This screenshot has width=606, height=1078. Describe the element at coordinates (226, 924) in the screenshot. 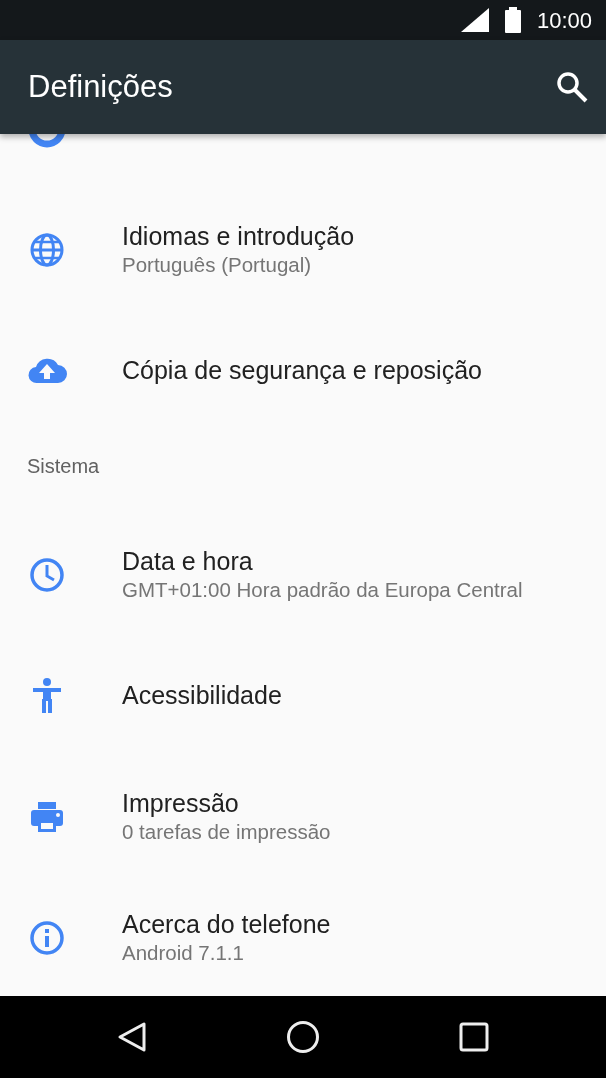

I see `item-title: Acerca do telefone` at that location.